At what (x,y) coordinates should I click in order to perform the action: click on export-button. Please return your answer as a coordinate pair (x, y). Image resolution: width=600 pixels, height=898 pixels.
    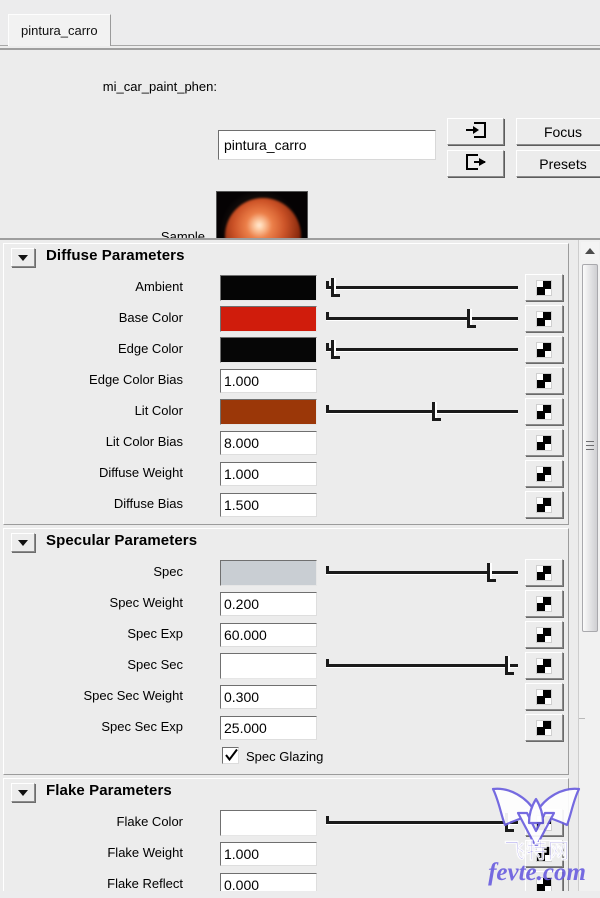
    Looking at the image, I should click on (475, 163).